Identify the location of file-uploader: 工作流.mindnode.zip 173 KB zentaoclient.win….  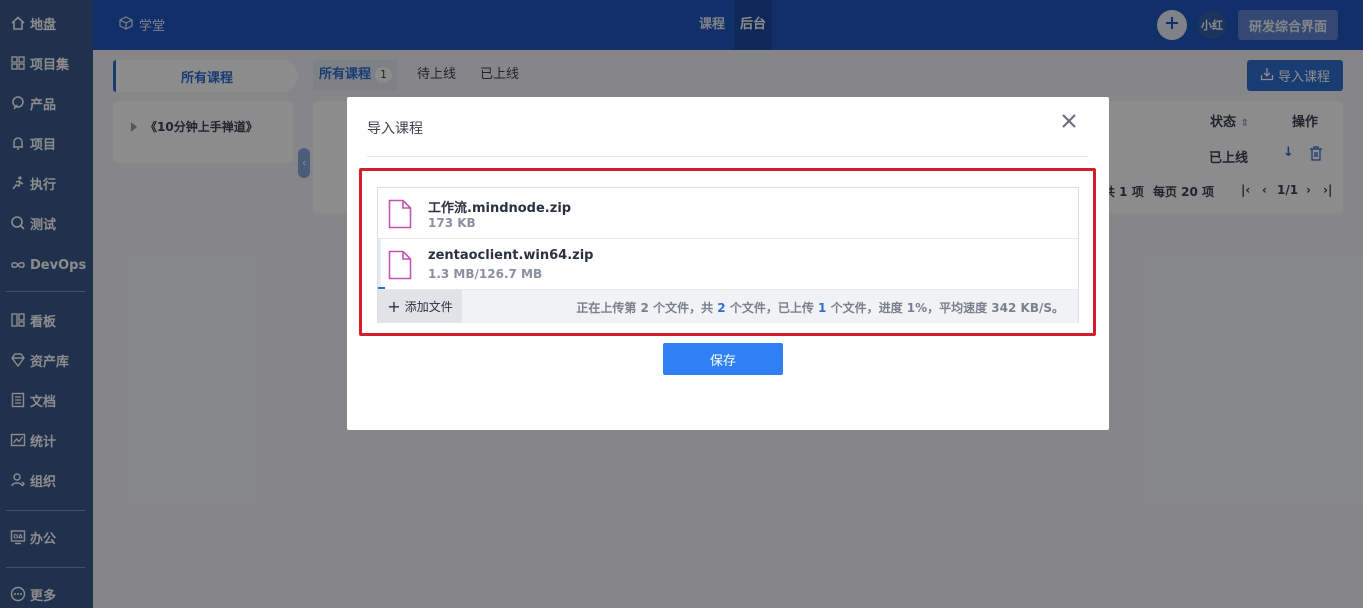
(728, 255).